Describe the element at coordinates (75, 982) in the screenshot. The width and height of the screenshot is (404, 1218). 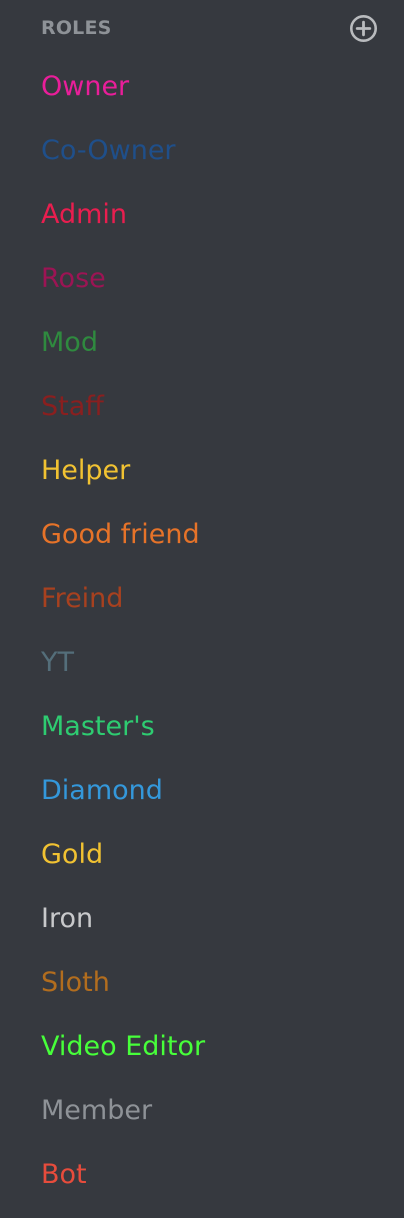
I see `role-label: Sloth` at that location.